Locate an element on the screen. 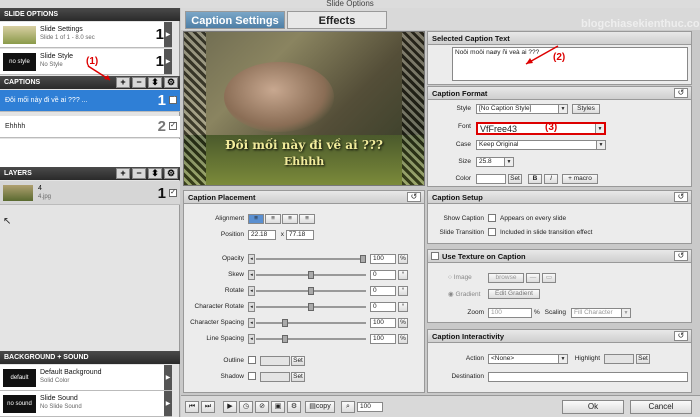 This screenshot has width=700, height=417. caption-item-2: Ehhhh 2 ✓ is located at coordinates (90, 127).